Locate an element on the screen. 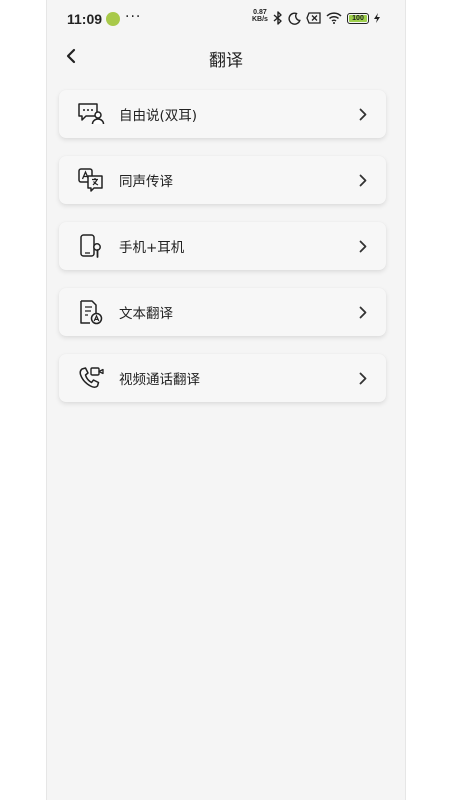  network-speed-value: 0.87 is located at coordinates (260, 12).